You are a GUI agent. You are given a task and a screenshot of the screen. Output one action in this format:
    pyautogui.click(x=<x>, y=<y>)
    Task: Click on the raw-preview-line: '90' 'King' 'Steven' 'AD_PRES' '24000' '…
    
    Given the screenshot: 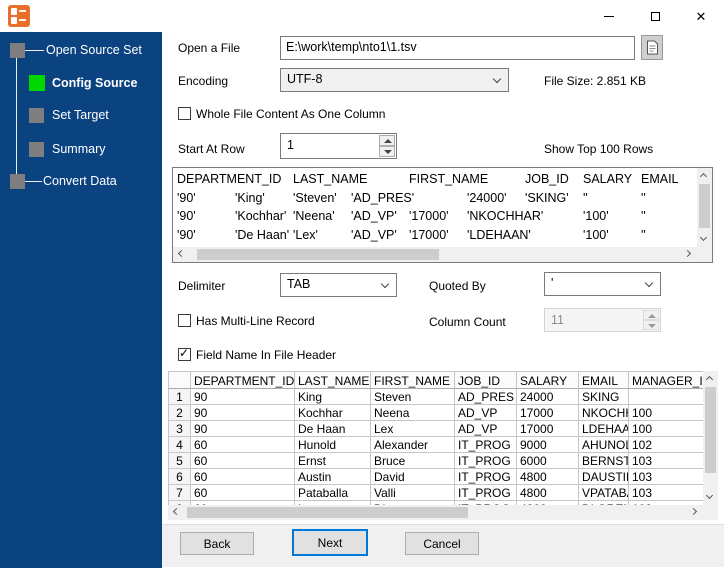 What is the action you would take?
    pyautogui.click(x=411, y=197)
    